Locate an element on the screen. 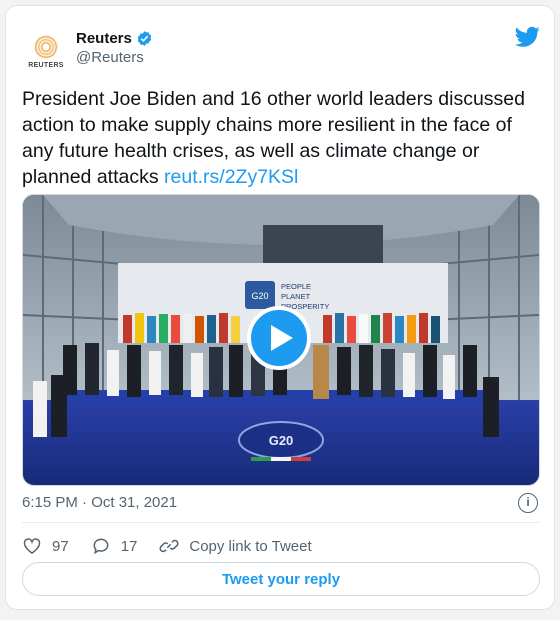  avatar: REUTERS is located at coordinates (46, 52).